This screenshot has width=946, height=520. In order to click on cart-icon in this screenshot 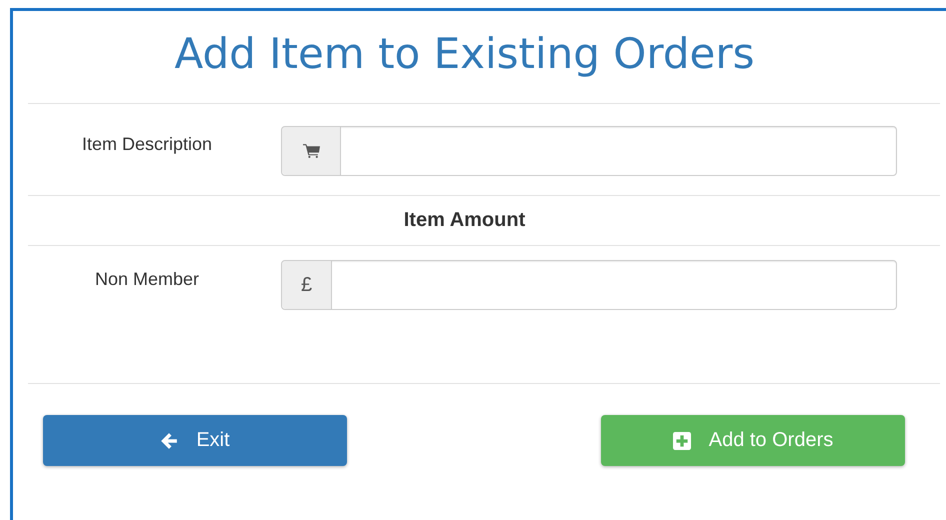, I will do `click(311, 150)`.